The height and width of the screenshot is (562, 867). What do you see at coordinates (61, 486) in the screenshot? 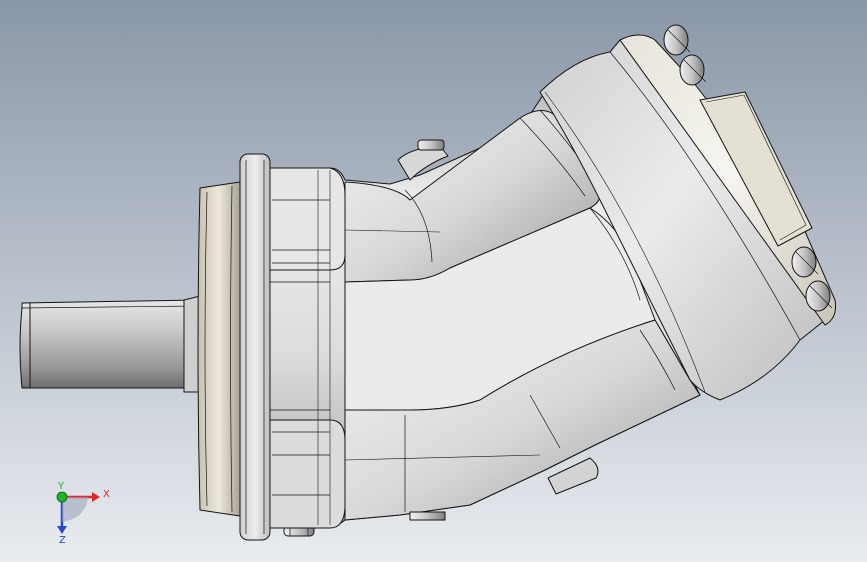
I see `y-axis-label: Y` at bounding box center [61, 486].